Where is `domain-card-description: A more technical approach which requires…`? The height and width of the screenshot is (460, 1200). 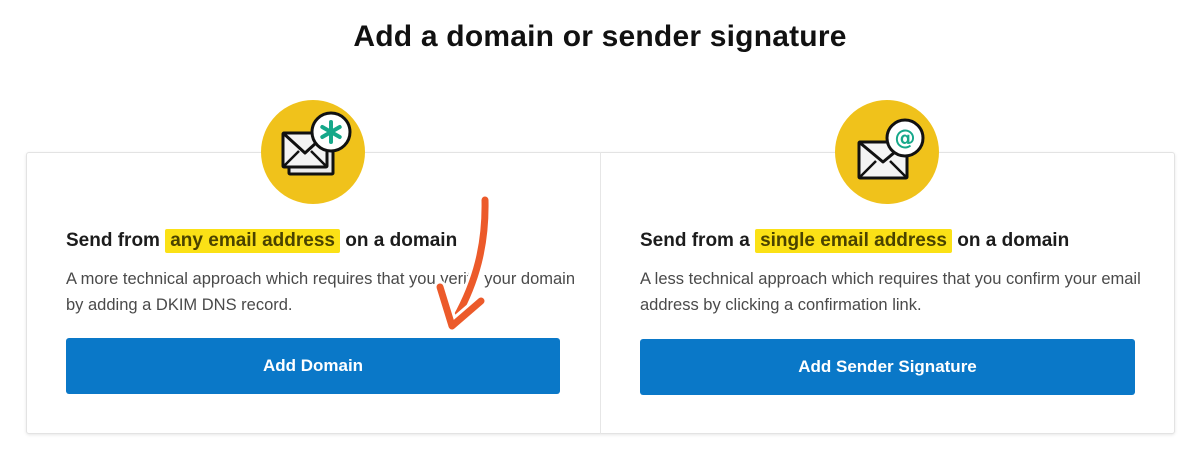
domain-card-description: A more technical approach which requires… is located at coordinates (321, 292).